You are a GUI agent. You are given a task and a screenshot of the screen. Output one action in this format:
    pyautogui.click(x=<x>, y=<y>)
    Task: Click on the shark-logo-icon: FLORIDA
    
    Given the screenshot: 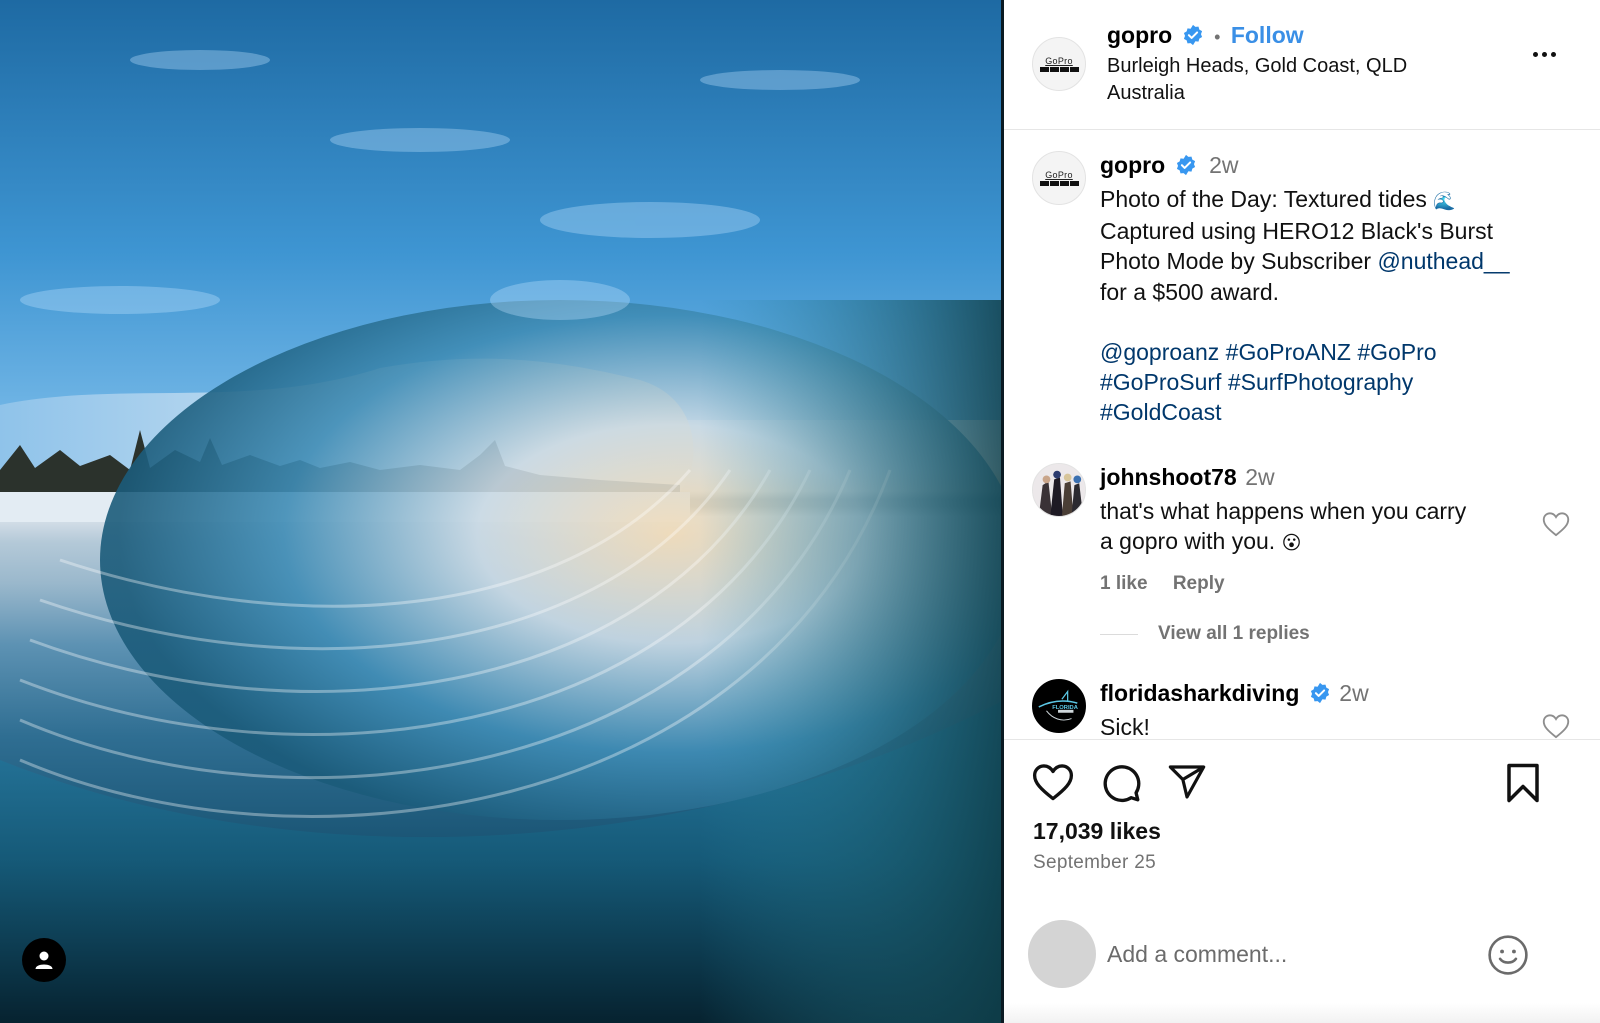 What is the action you would take?
    pyautogui.click(x=1059, y=706)
    